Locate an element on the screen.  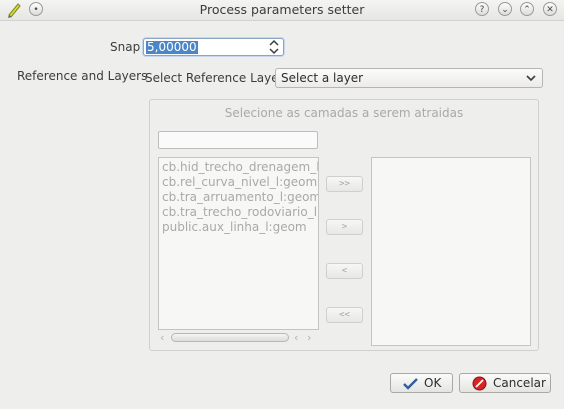
ok-label: OK is located at coordinates (433, 383).